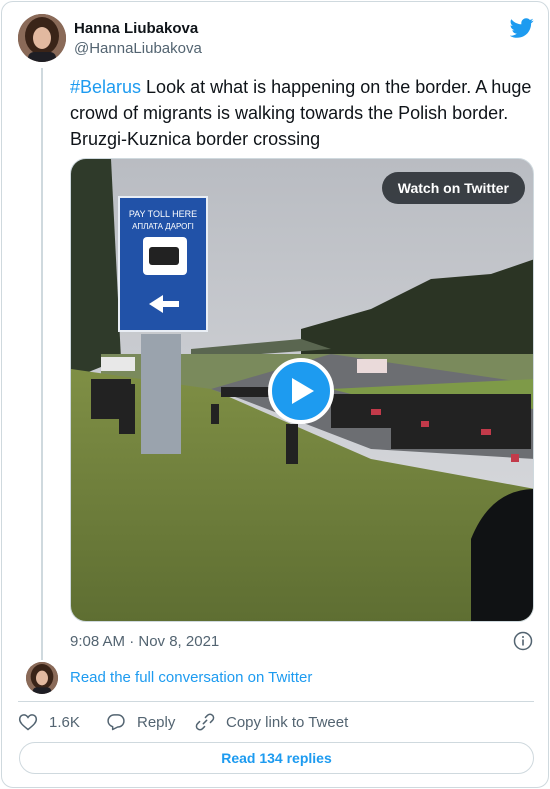 This screenshot has height=789, width=550. What do you see at coordinates (105, 87) in the screenshot?
I see `hashtag-link: #Belarus` at bounding box center [105, 87].